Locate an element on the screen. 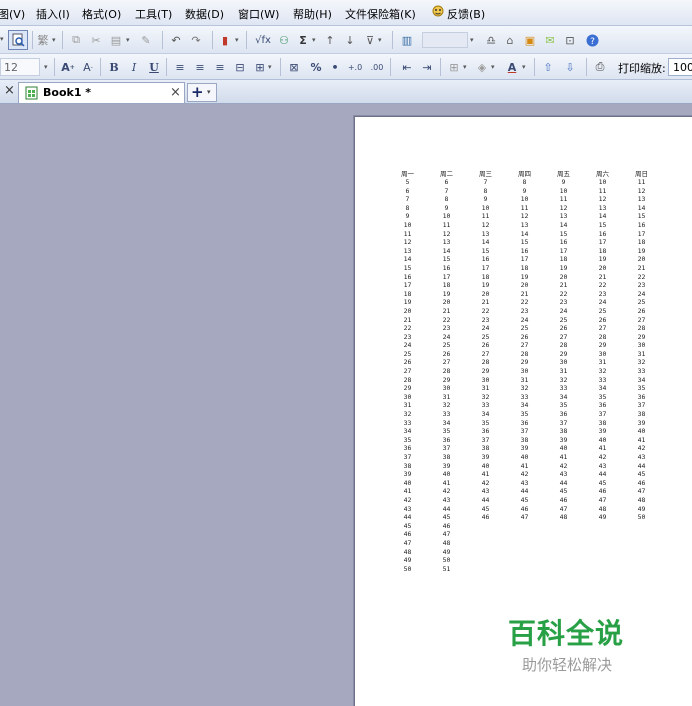 This screenshot has height=706, width=692. redo-icon: ↷ is located at coordinates (196, 40).